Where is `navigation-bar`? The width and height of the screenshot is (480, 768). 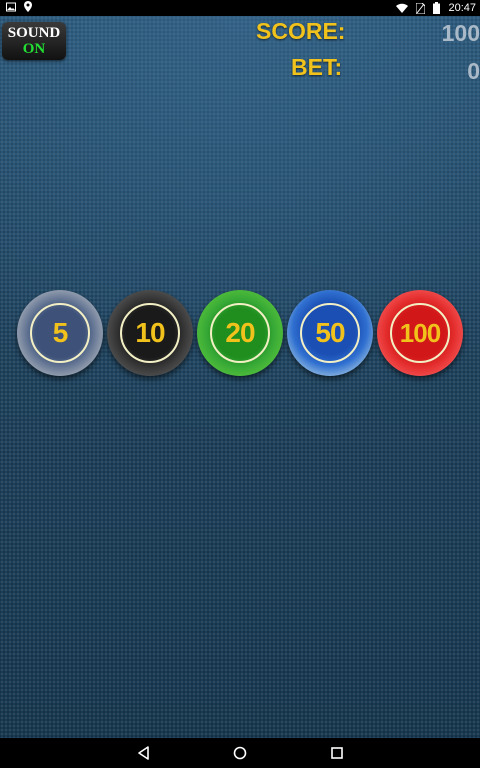 navigation-bar is located at coordinates (240, 753).